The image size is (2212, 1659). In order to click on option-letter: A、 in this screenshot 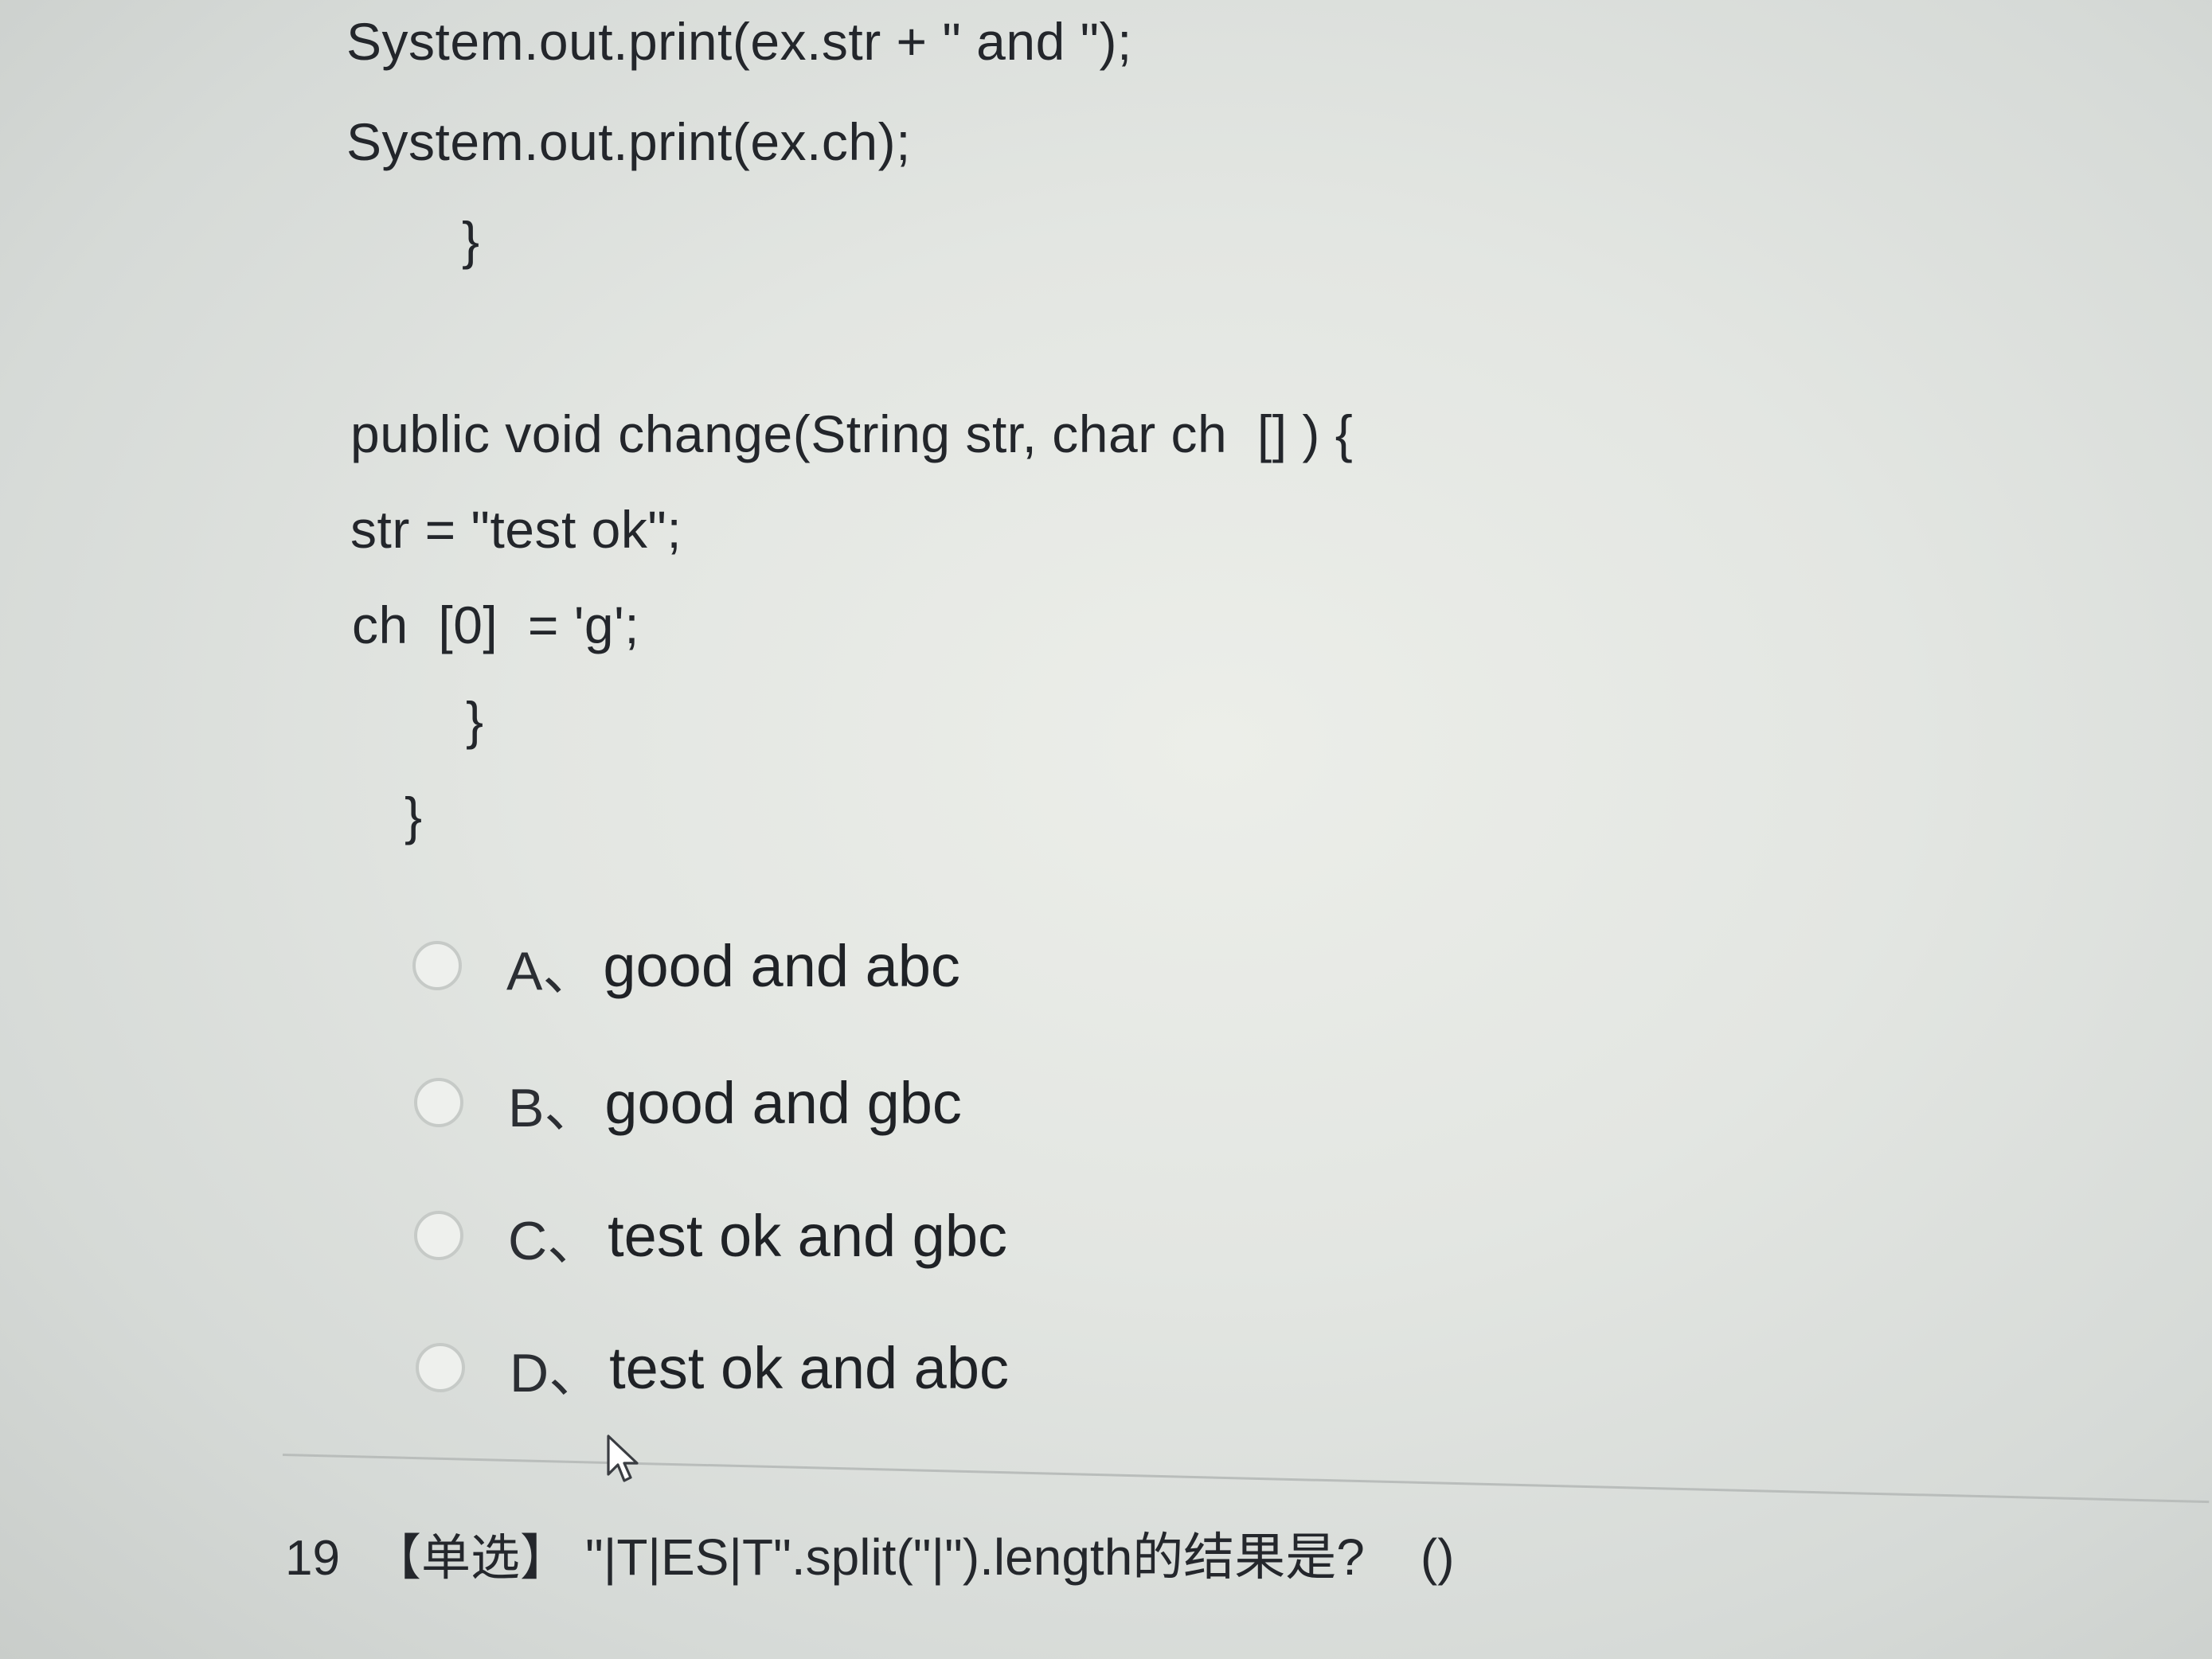, I will do `click(551, 970)`.